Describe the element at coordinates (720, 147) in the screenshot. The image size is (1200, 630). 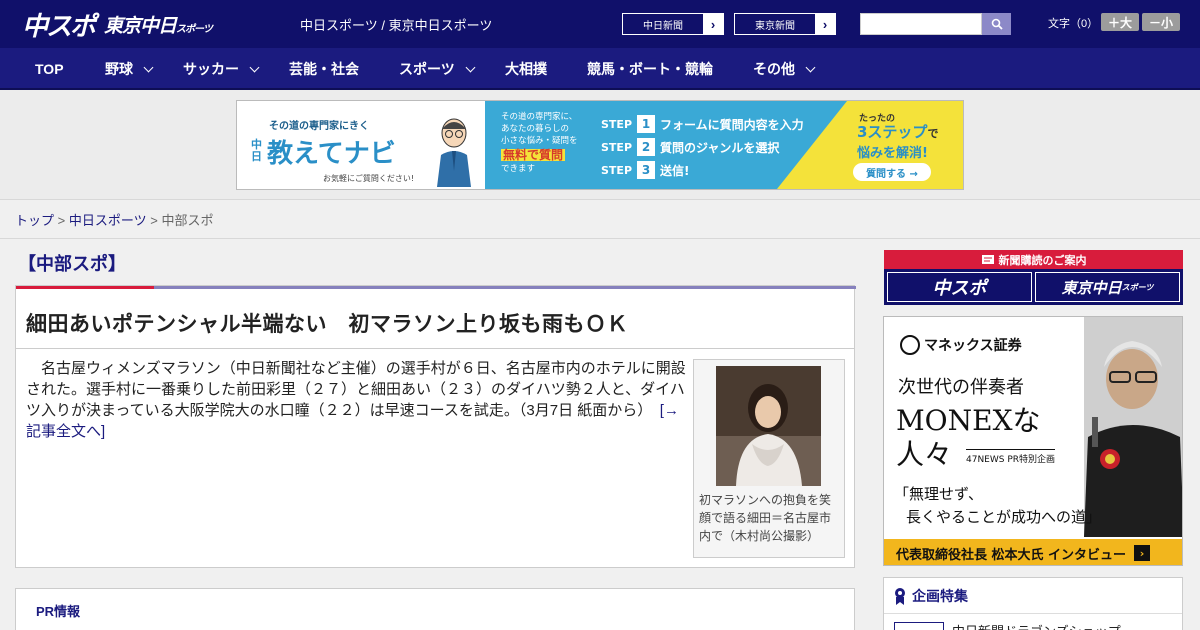
I see `step-text: 質問のジャンルを選択` at that location.